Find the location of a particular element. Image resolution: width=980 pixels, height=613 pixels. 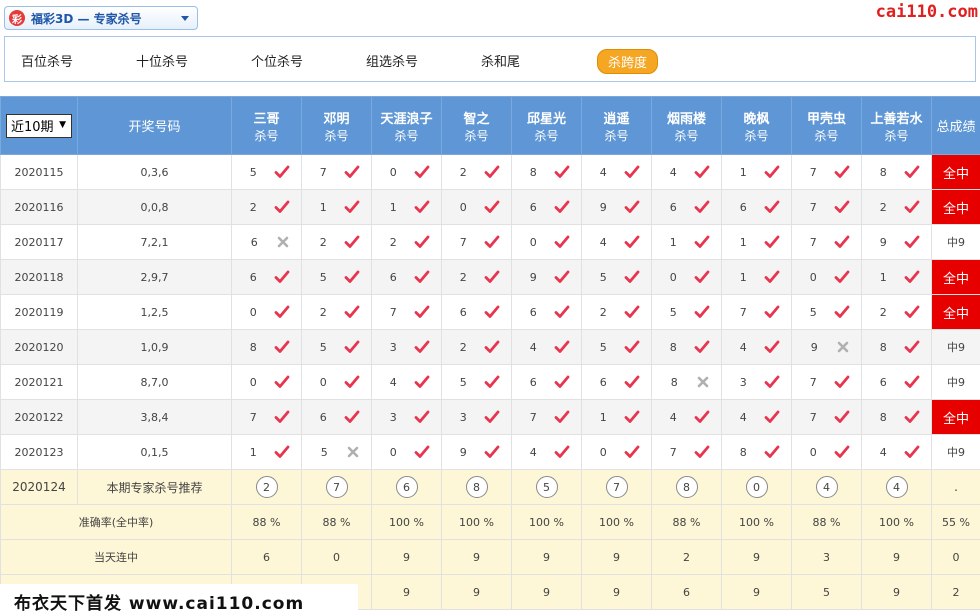

draw-number-cell: 8,7,0 is located at coordinates (154, 382).